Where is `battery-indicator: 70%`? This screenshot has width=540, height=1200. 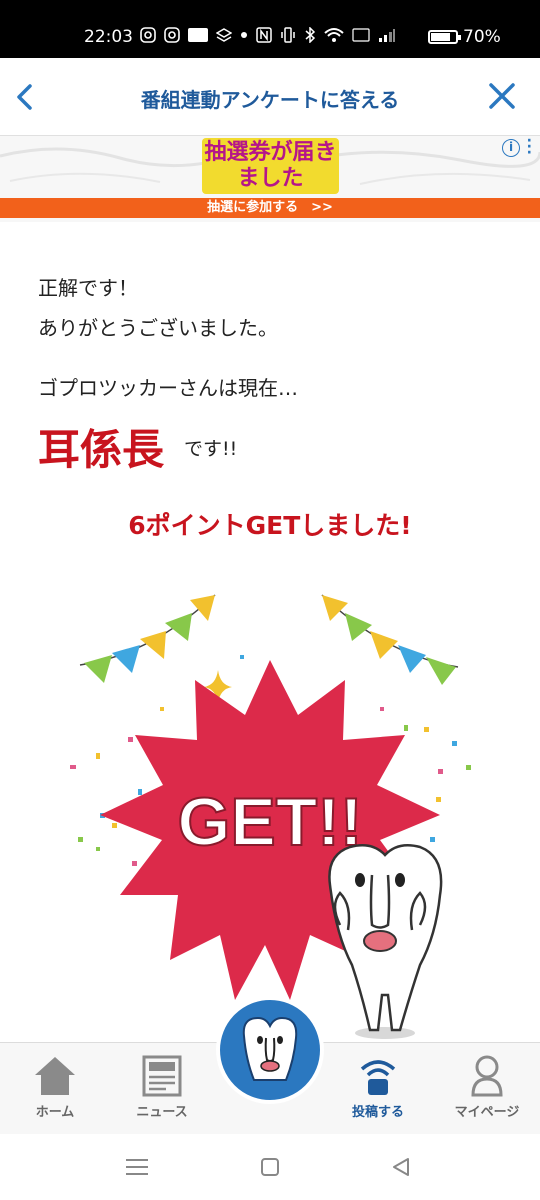 battery-indicator: 70% is located at coordinates (464, 37).